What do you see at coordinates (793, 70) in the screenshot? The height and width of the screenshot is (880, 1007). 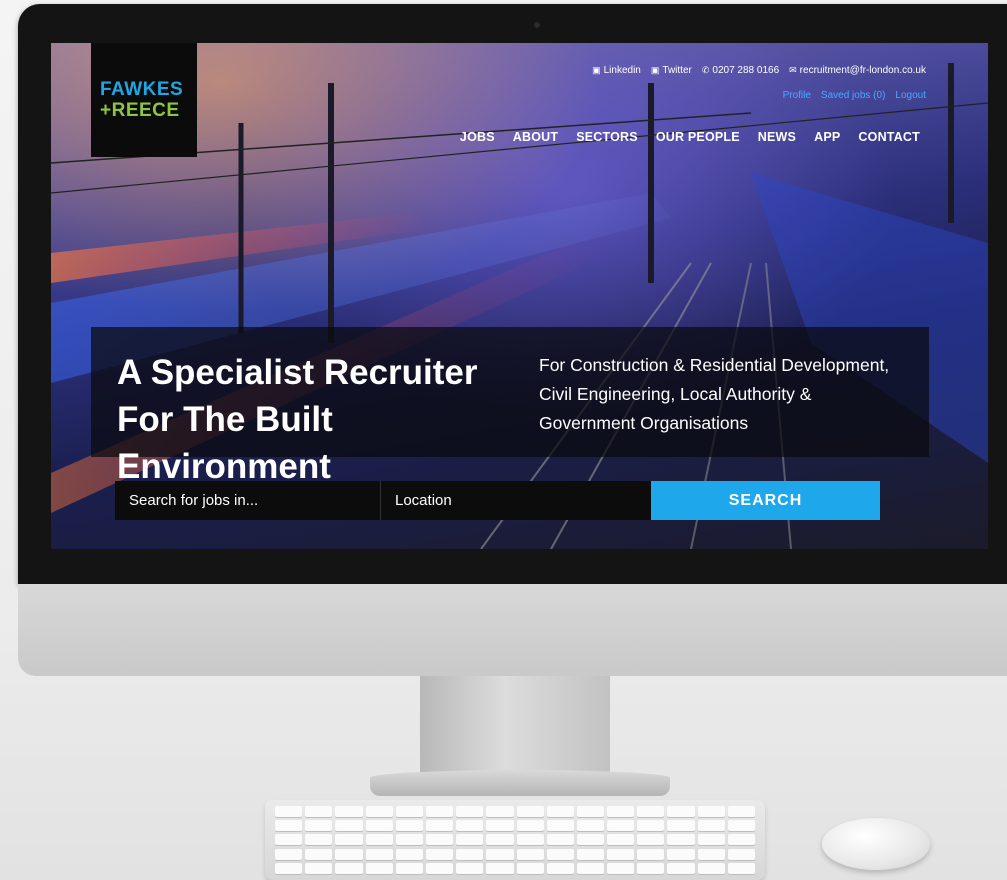 I see `envelope-icon: ✉` at bounding box center [793, 70].